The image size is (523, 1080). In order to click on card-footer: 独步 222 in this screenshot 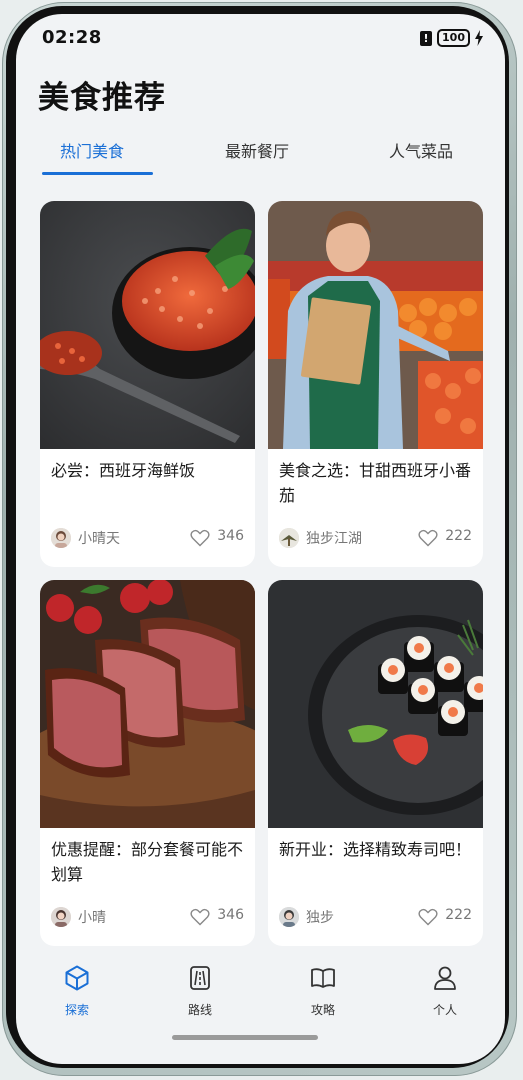, I will do `click(375, 917)`.